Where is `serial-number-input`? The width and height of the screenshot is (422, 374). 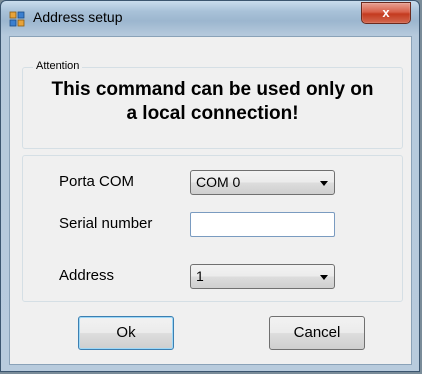
serial-number-input is located at coordinates (262, 224).